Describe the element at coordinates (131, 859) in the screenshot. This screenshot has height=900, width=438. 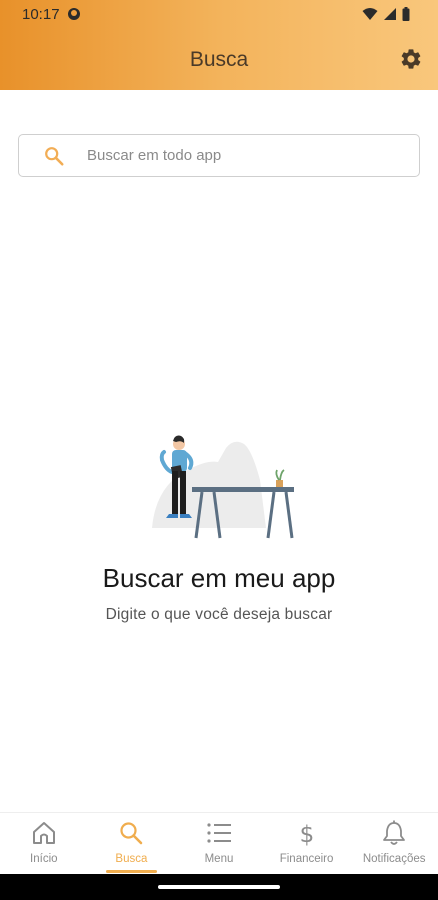
I see `tab-label: Busca` at that location.